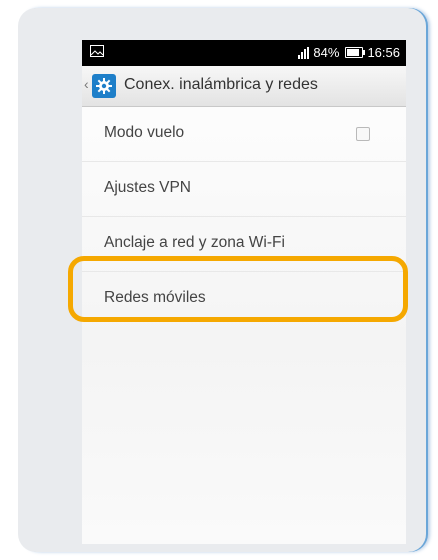 This screenshot has width=438, height=560. Describe the element at coordinates (104, 86) in the screenshot. I see `settings-gear-icon` at that location.